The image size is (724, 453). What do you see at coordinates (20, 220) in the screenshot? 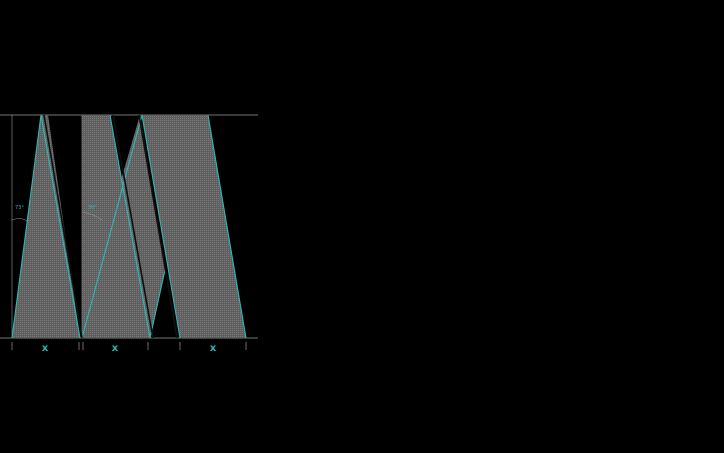
I see `angle-arc-left` at bounding box center [20, 220].